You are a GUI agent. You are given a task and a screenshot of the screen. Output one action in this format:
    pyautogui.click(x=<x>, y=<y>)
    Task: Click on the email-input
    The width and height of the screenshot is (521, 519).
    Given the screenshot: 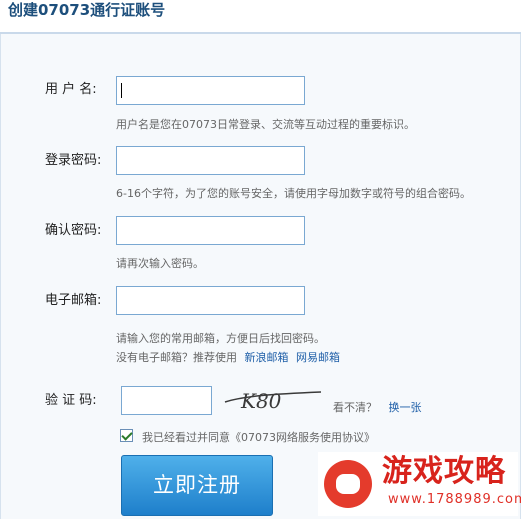 What is the action you would take?
    pyautogui.click(x=210, y=300)
    